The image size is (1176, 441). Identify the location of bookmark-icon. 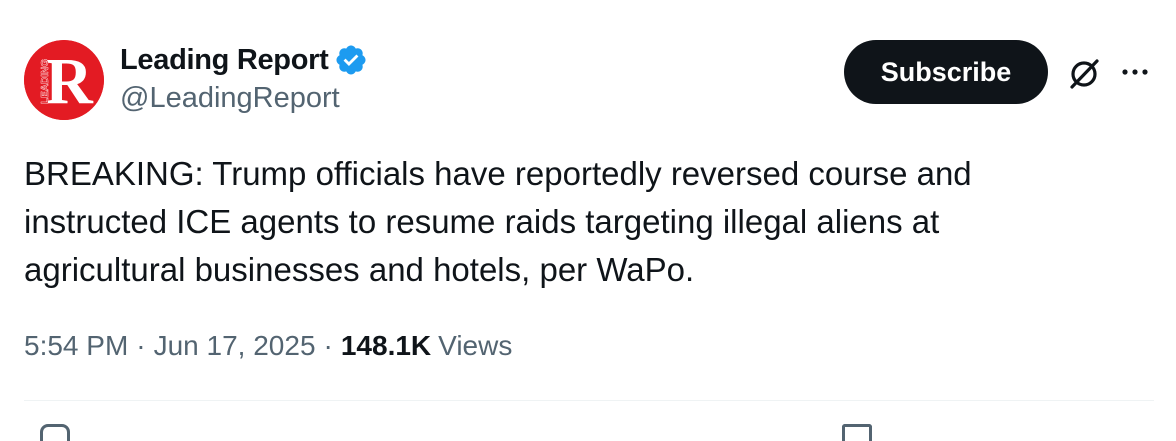
(857, 432).